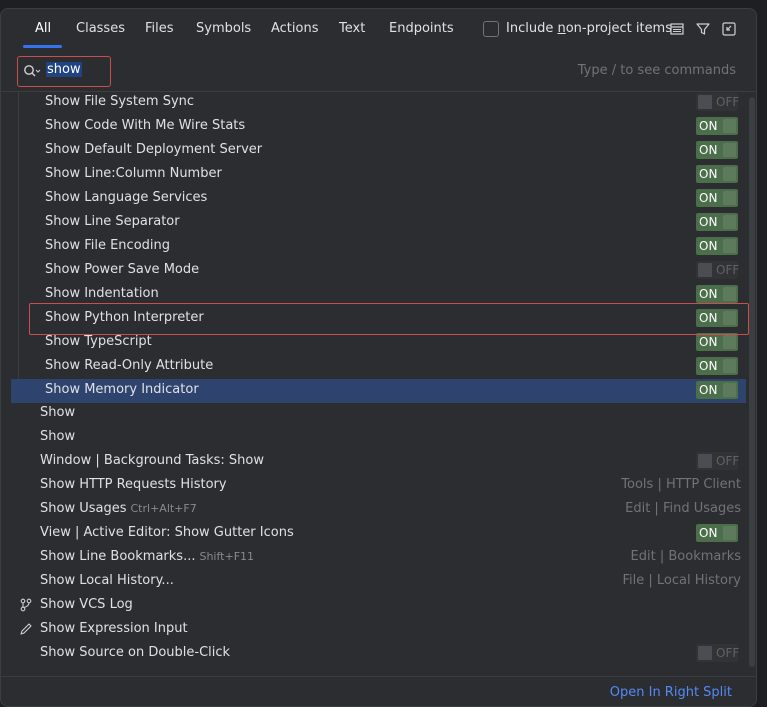 This screenshot has height=707, width=767. I want to click on location-hint: Edit | Find Usages, so click(683, 508).